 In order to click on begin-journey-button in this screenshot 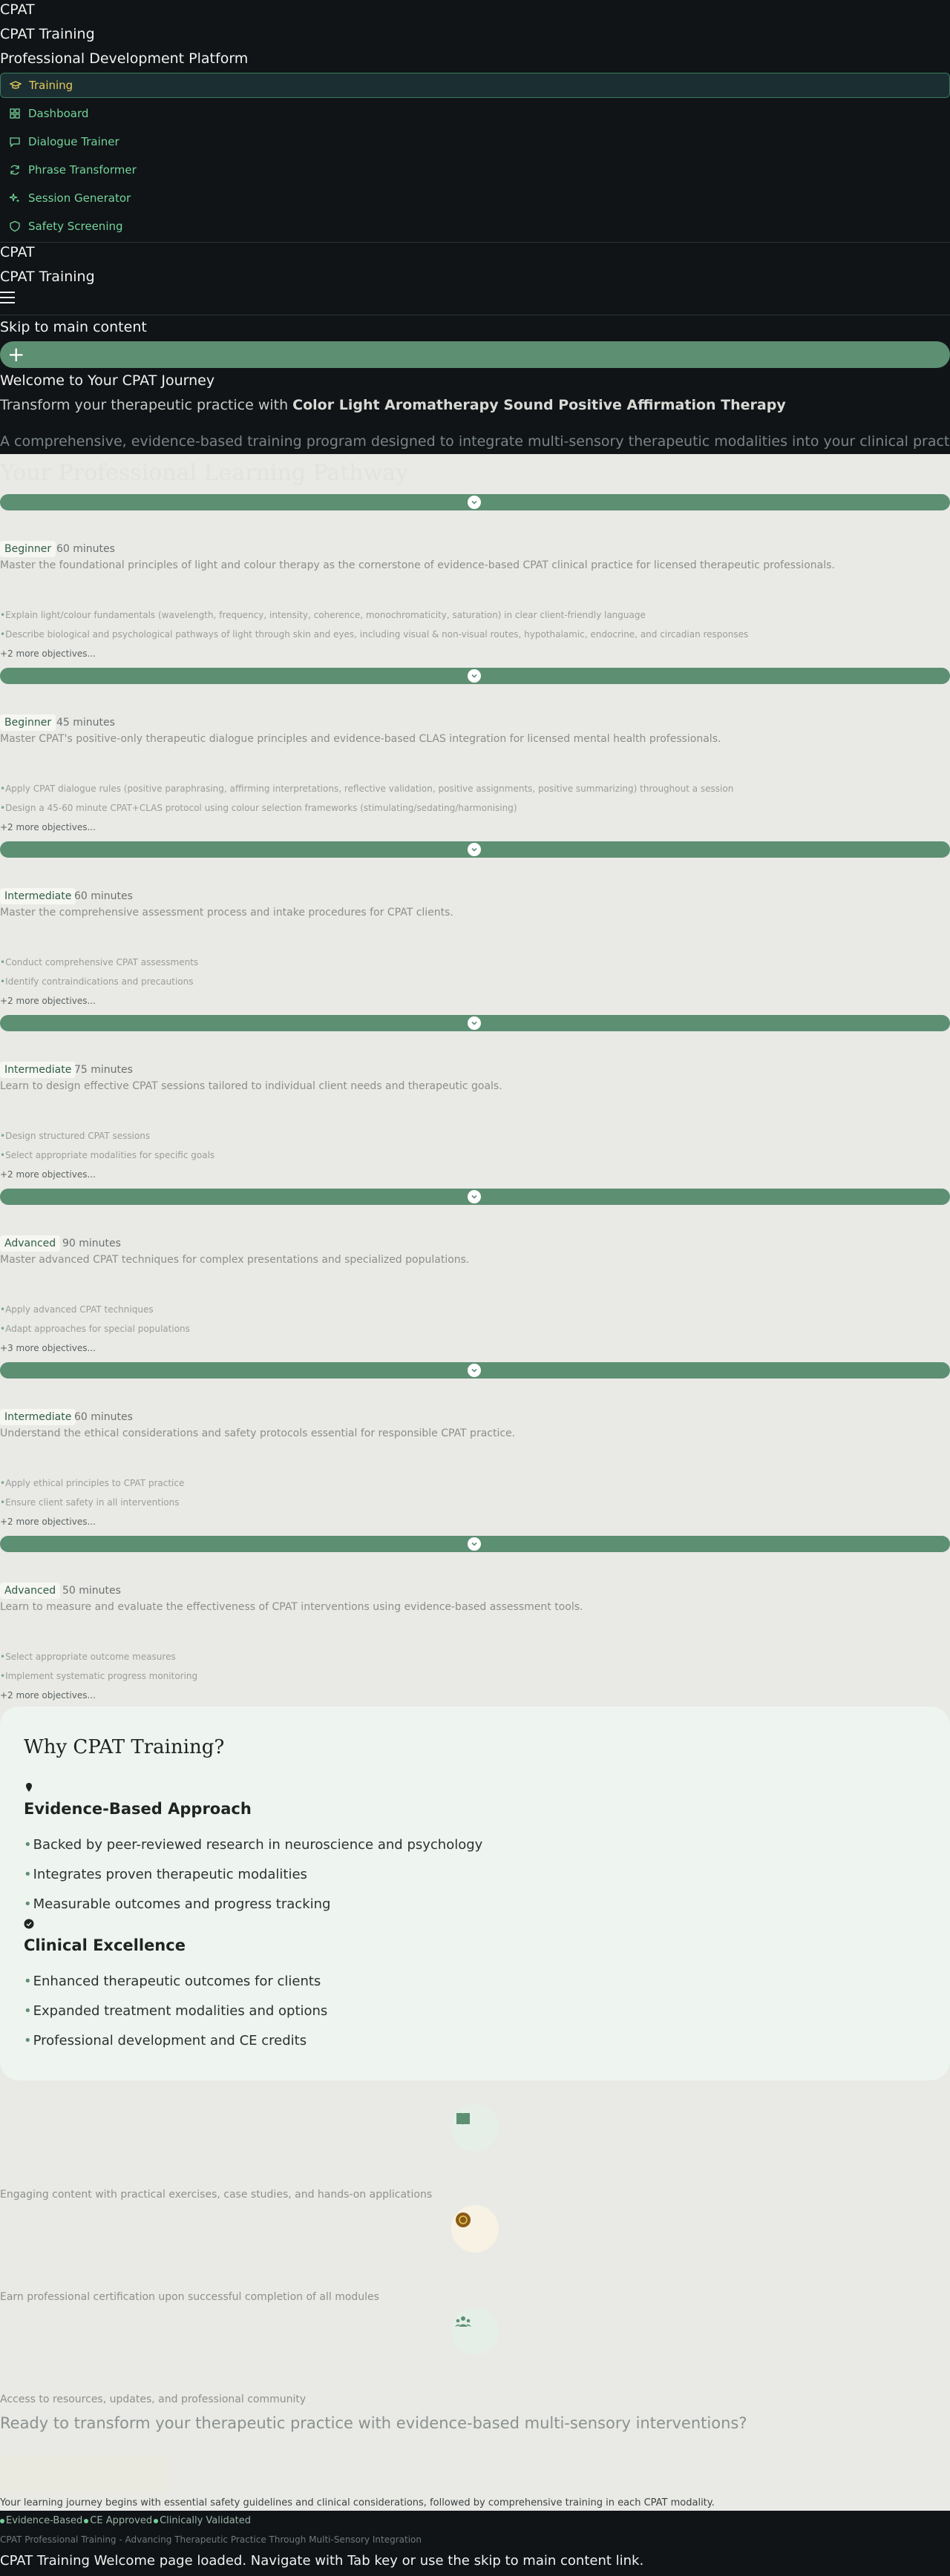, I will do `click(84, 2474)`.